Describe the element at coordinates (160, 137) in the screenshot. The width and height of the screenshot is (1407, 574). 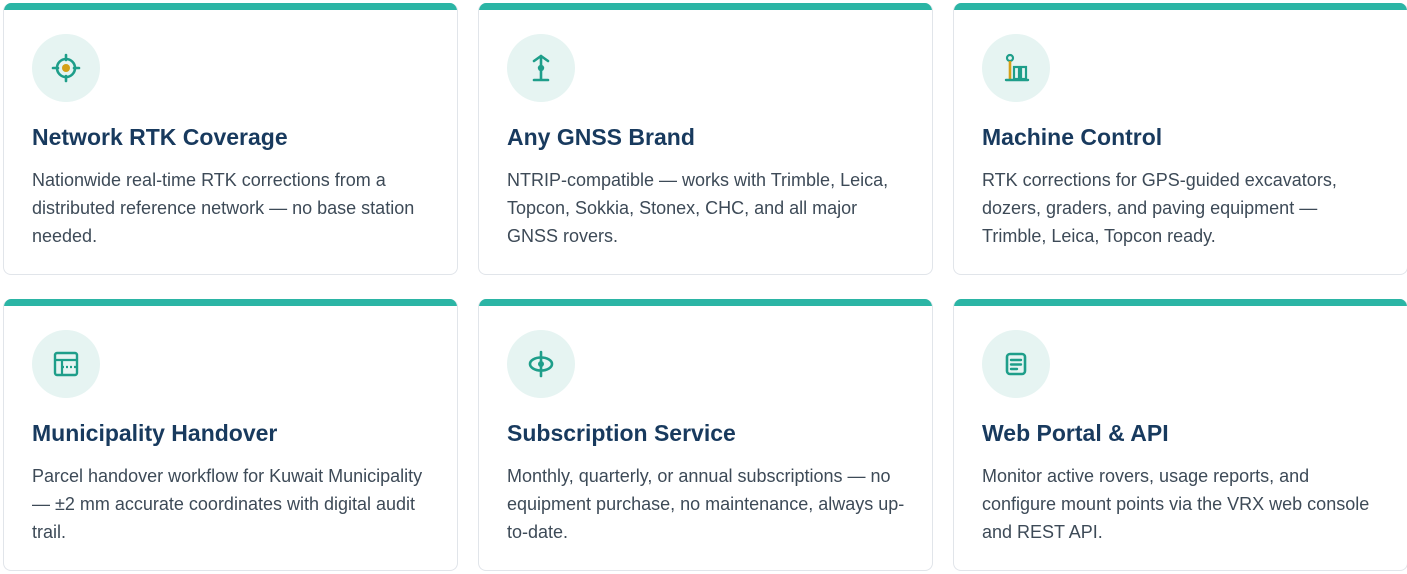
I see `feature-title: Network RTK Coverage` at that location.